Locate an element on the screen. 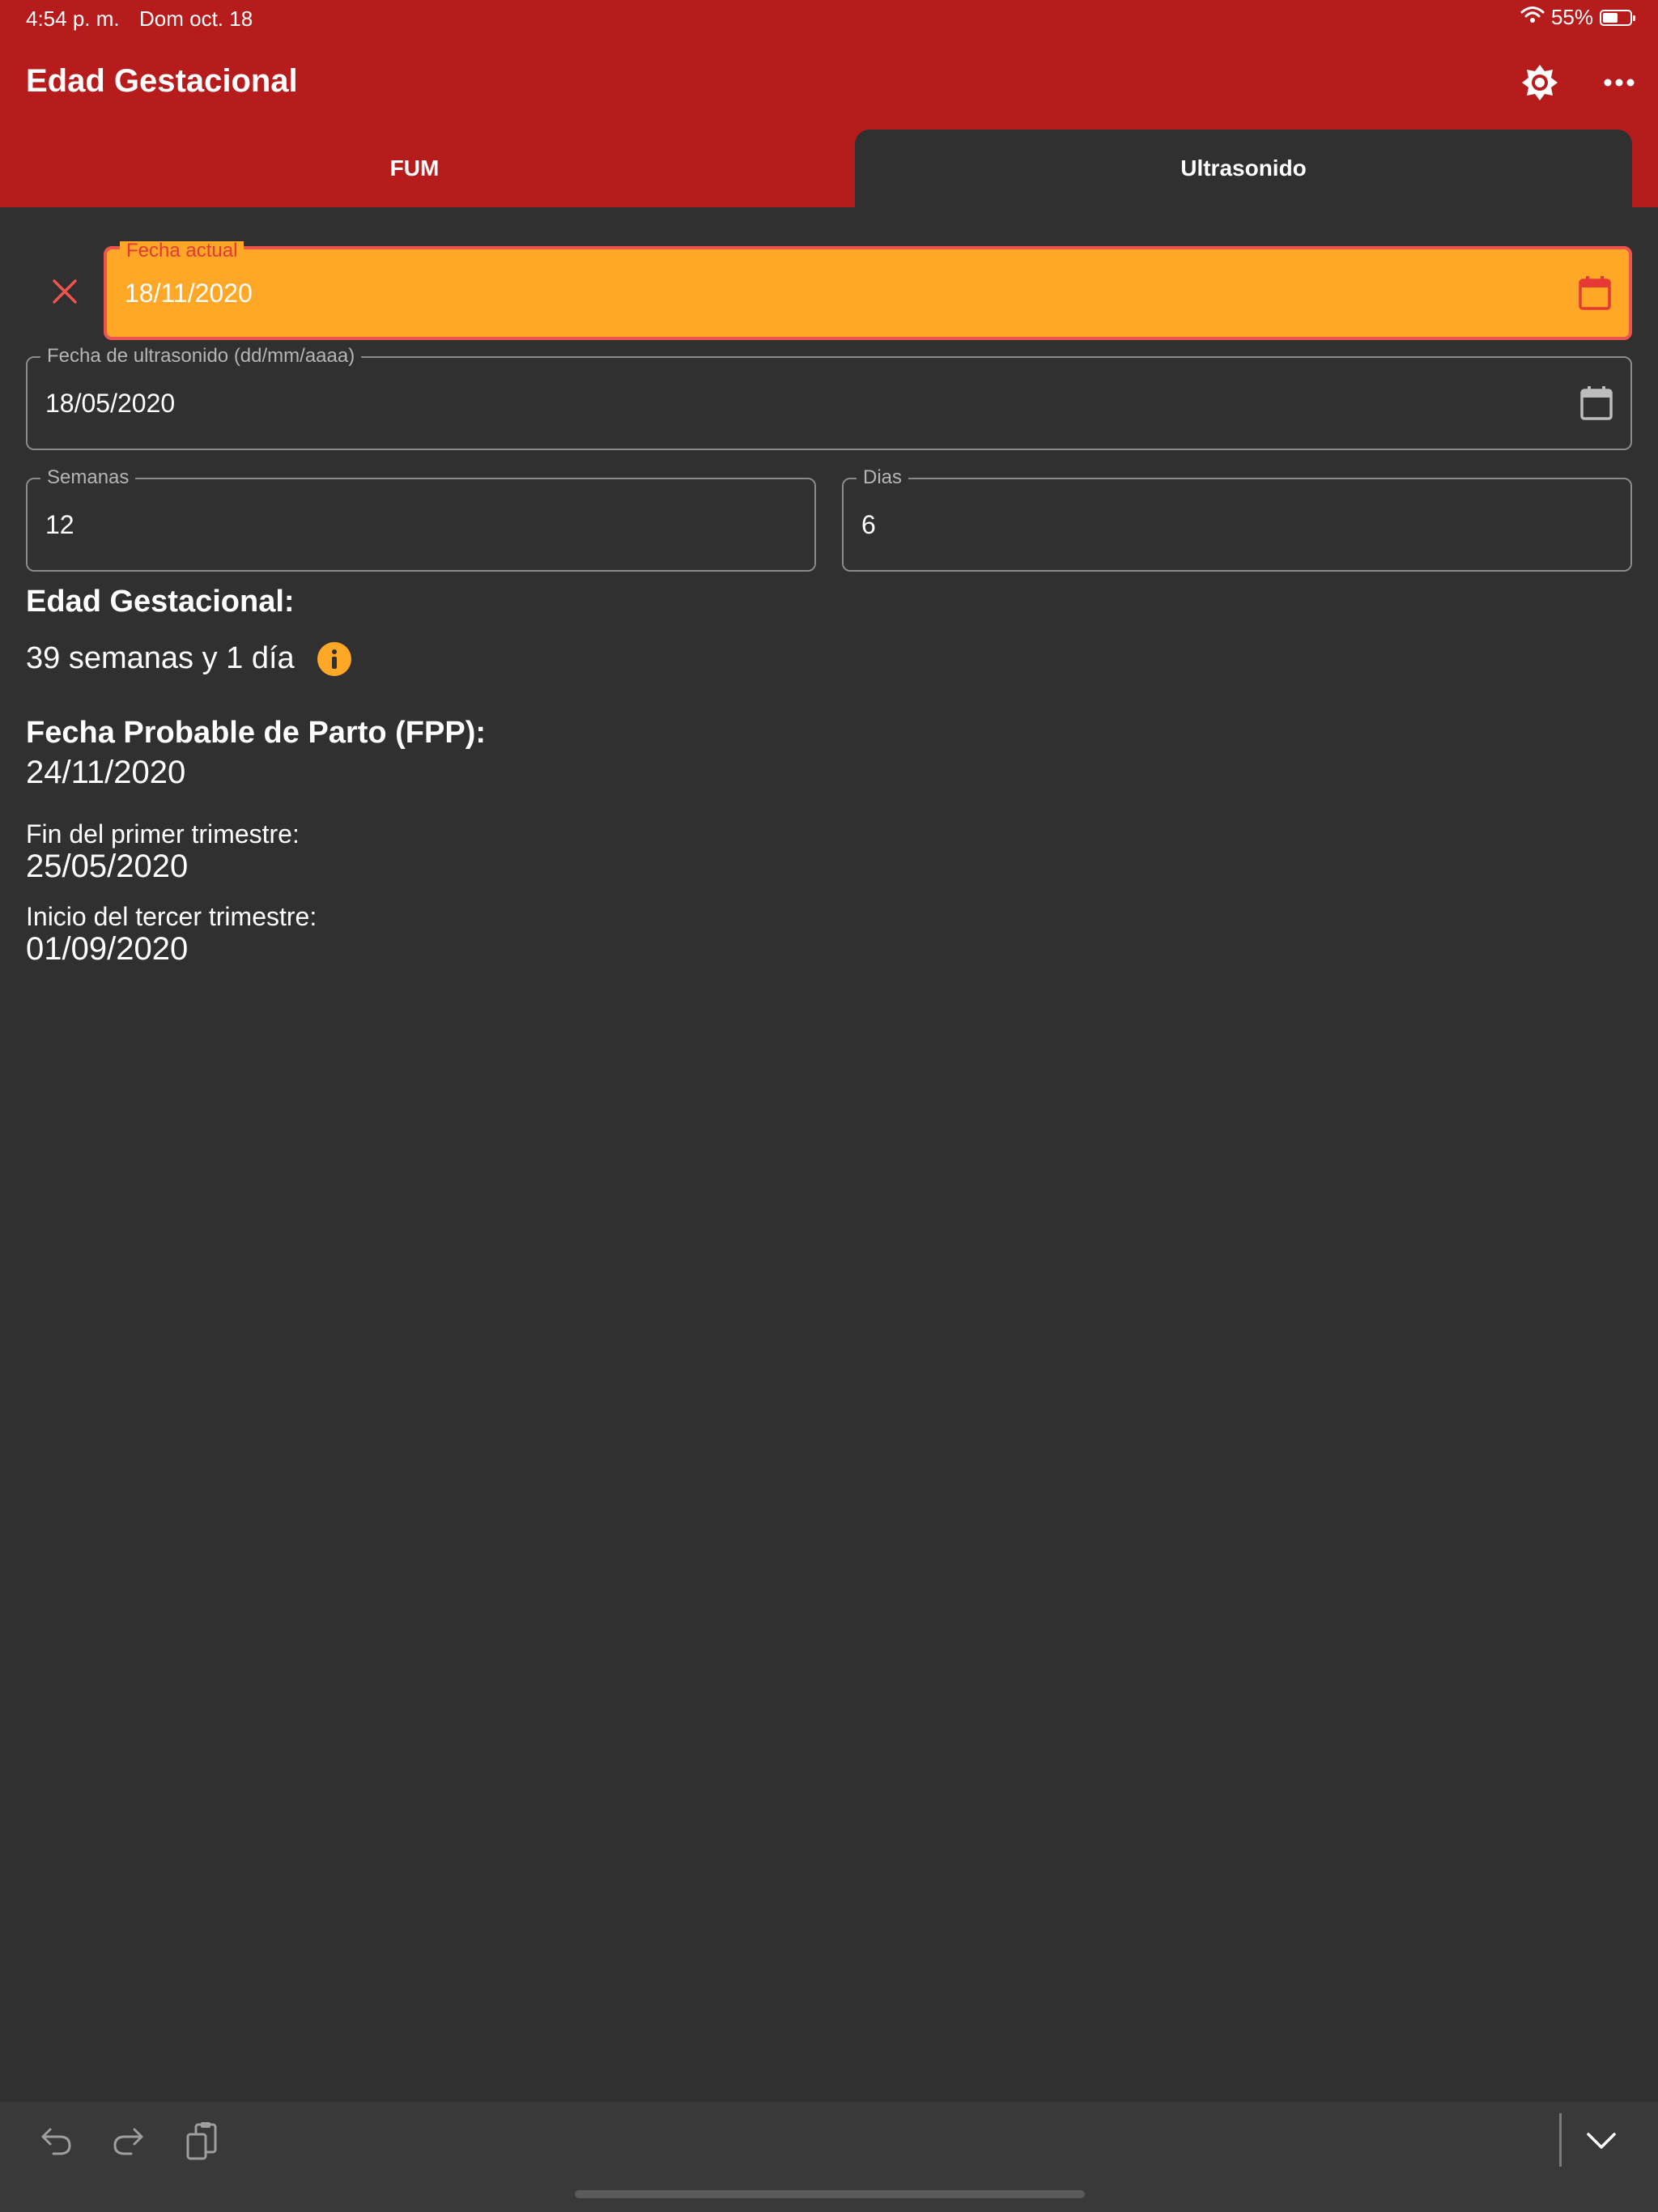 This screenshot has height=2212, width=1658. undo-icon is located at coordinates (56, 2143).